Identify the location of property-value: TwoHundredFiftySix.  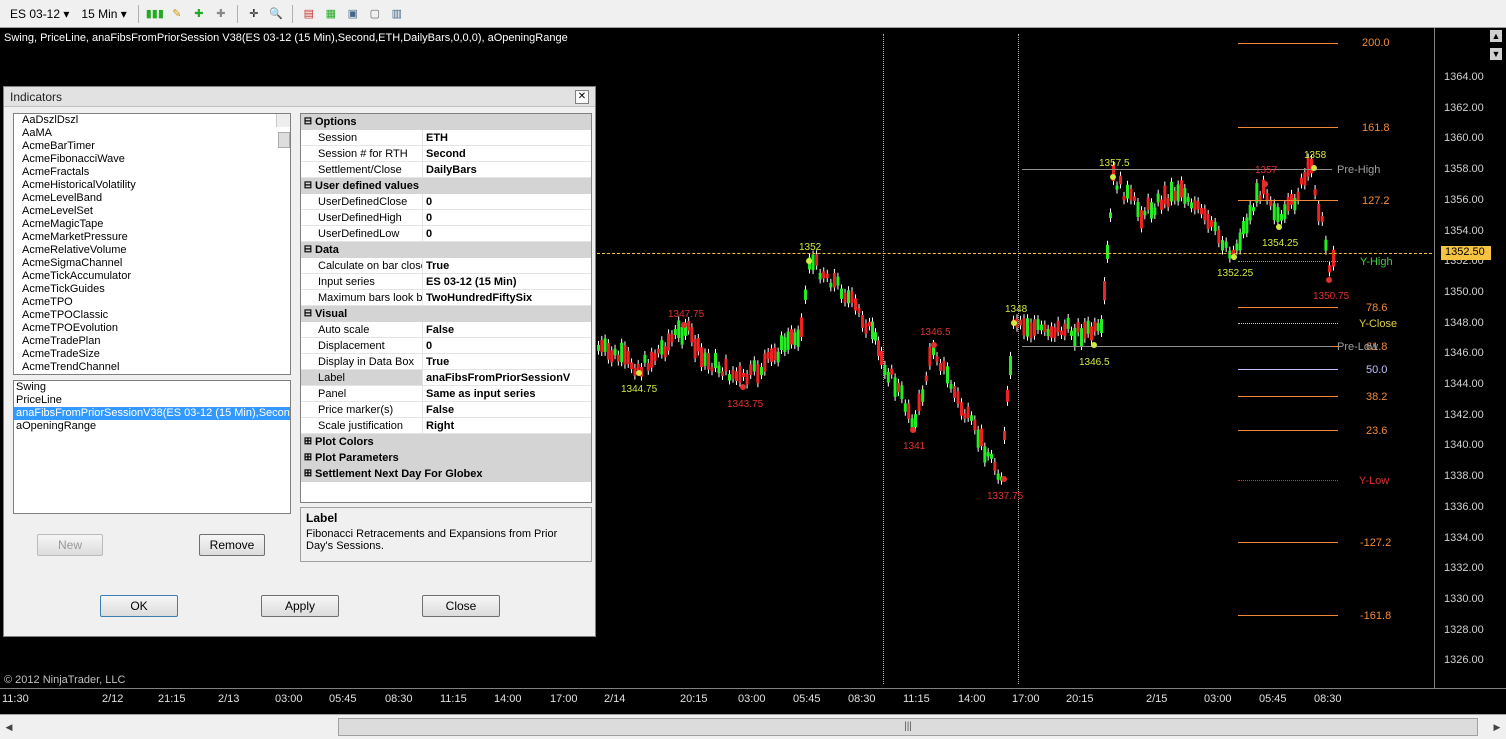
(507, 298).